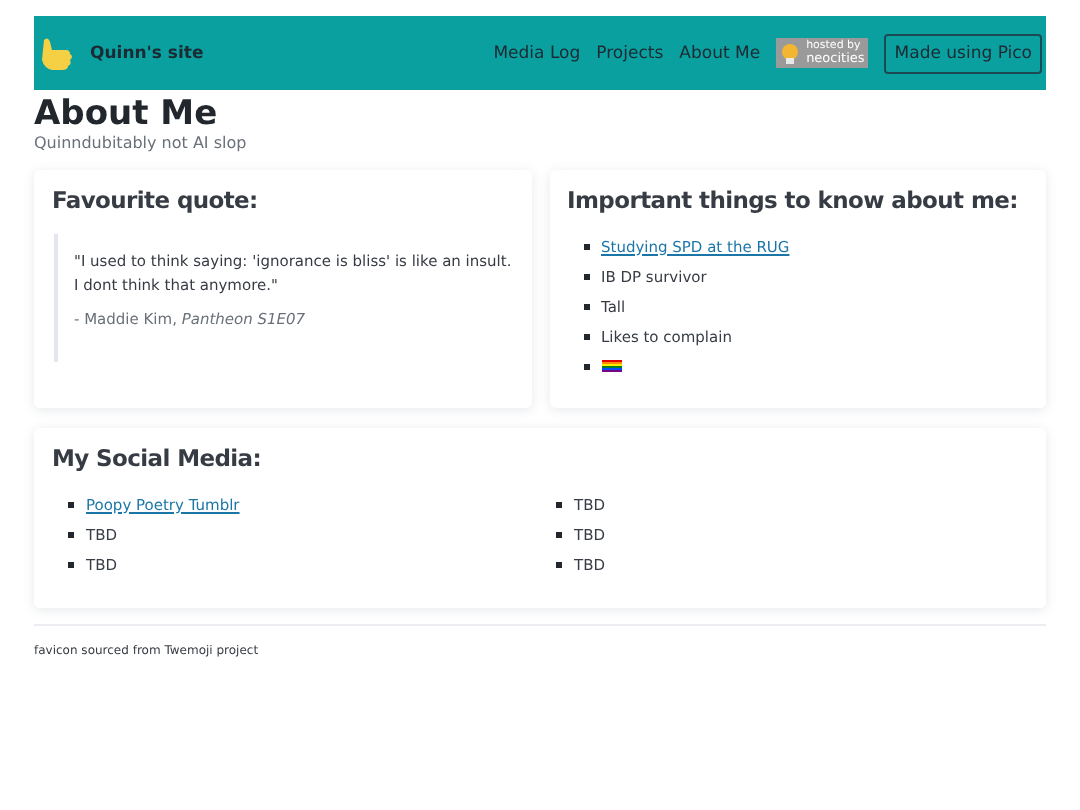 This screenshot has width=1080, height=810. Describe the element at coordinates (537, 53) in the screenshot. I see `nav-link: Media Log` at that location.